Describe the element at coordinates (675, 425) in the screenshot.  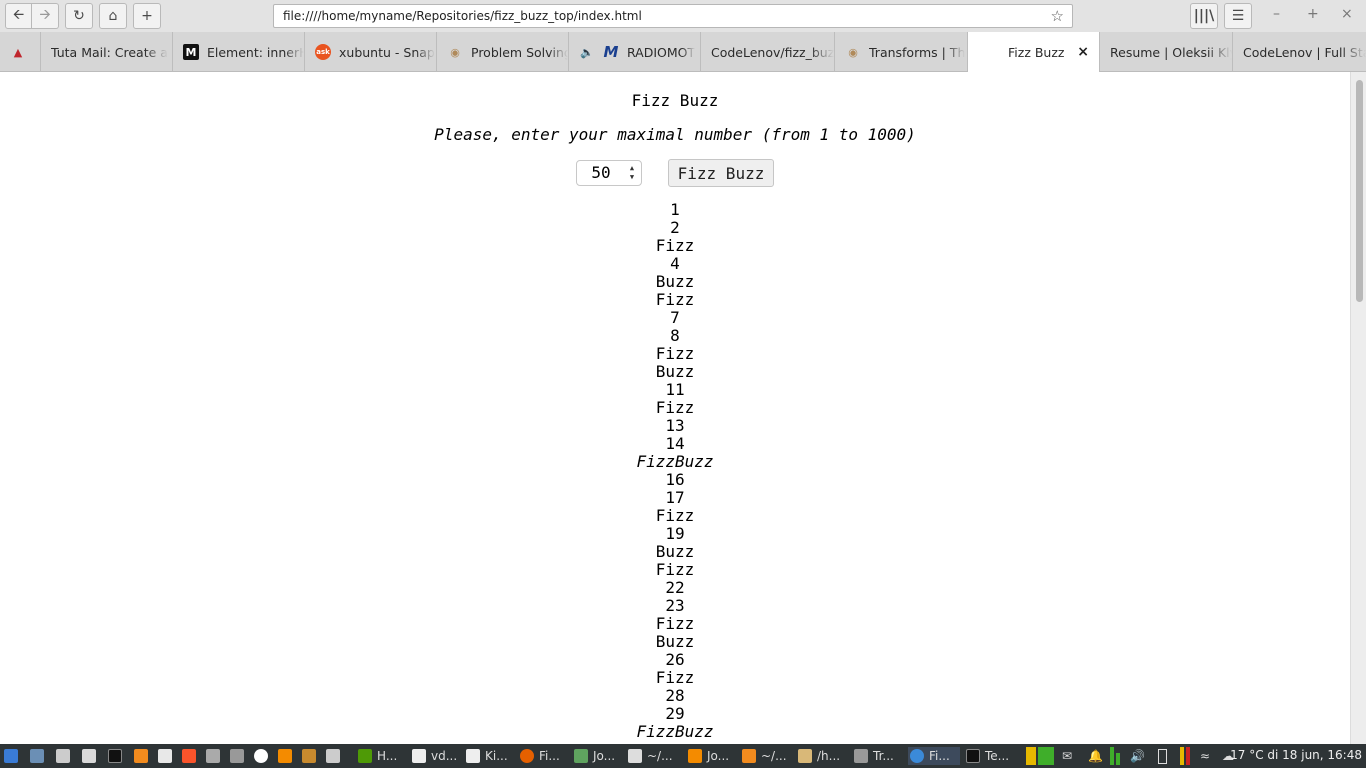
I see `result-line: 13` at that location.